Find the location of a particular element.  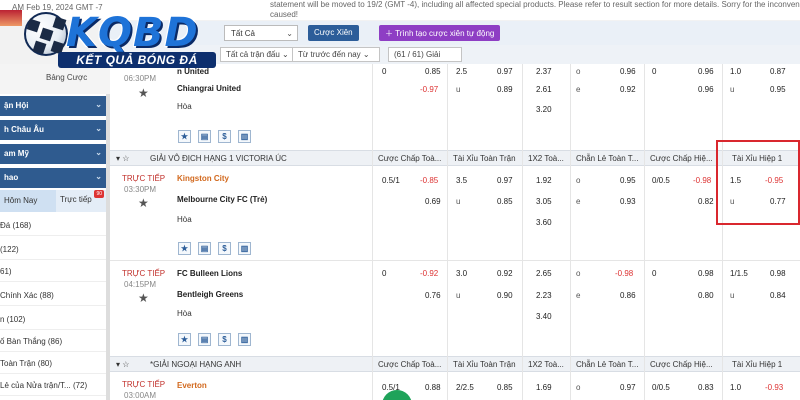

ou-odd: 0.90 is located at coordinates (505, 295).